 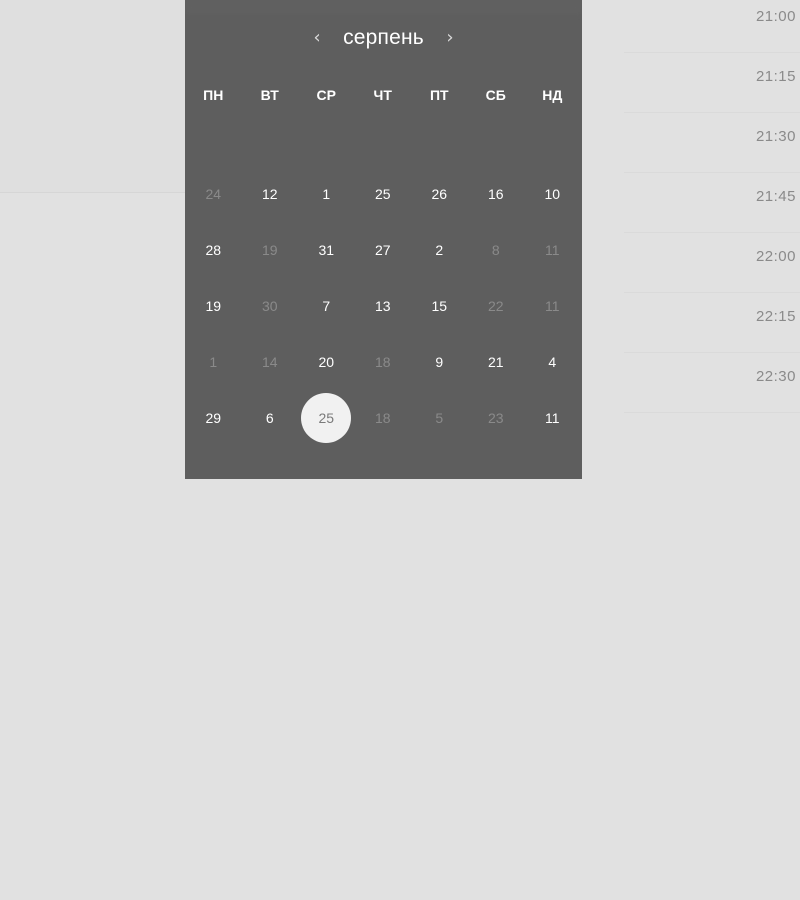 What do you see at coordinates (496, 418) in the screenshot?
I see `day-cell: 23` at bounding box center [496, 418].